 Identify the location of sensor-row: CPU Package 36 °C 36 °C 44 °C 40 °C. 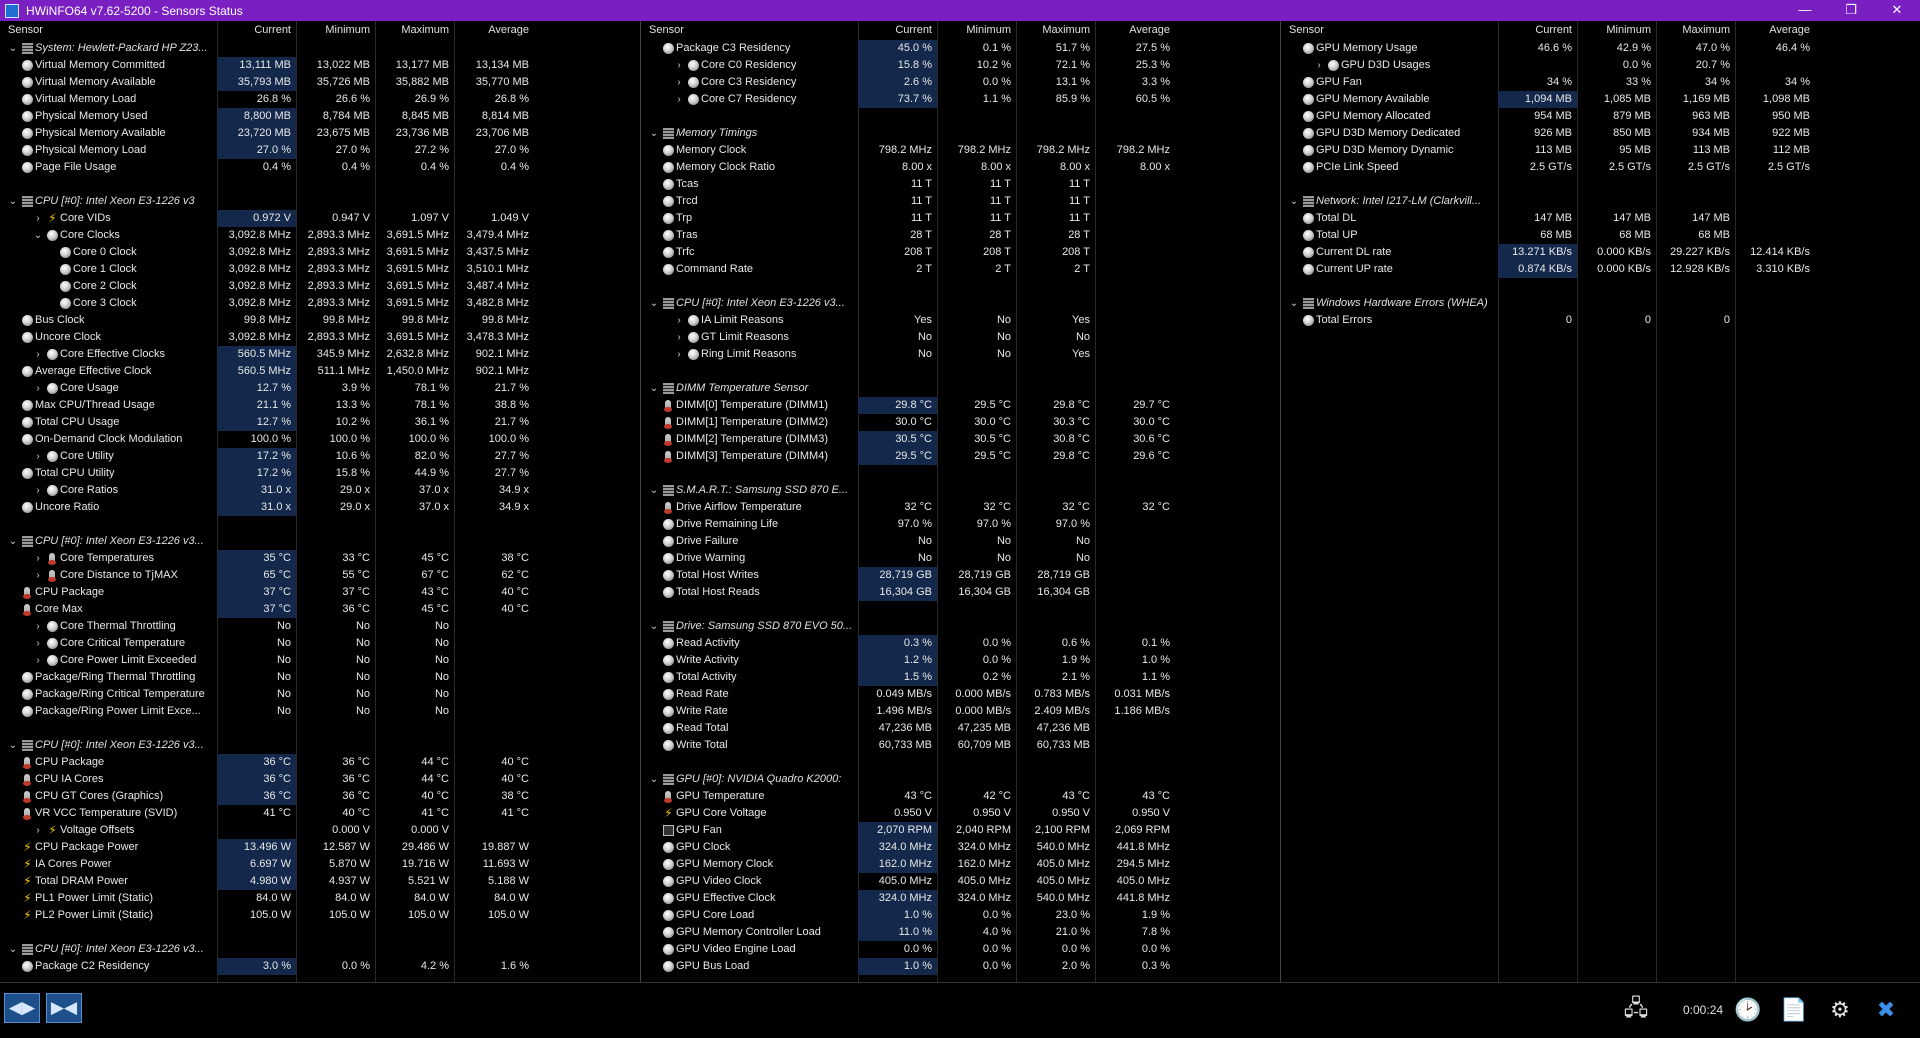
(320, 762).